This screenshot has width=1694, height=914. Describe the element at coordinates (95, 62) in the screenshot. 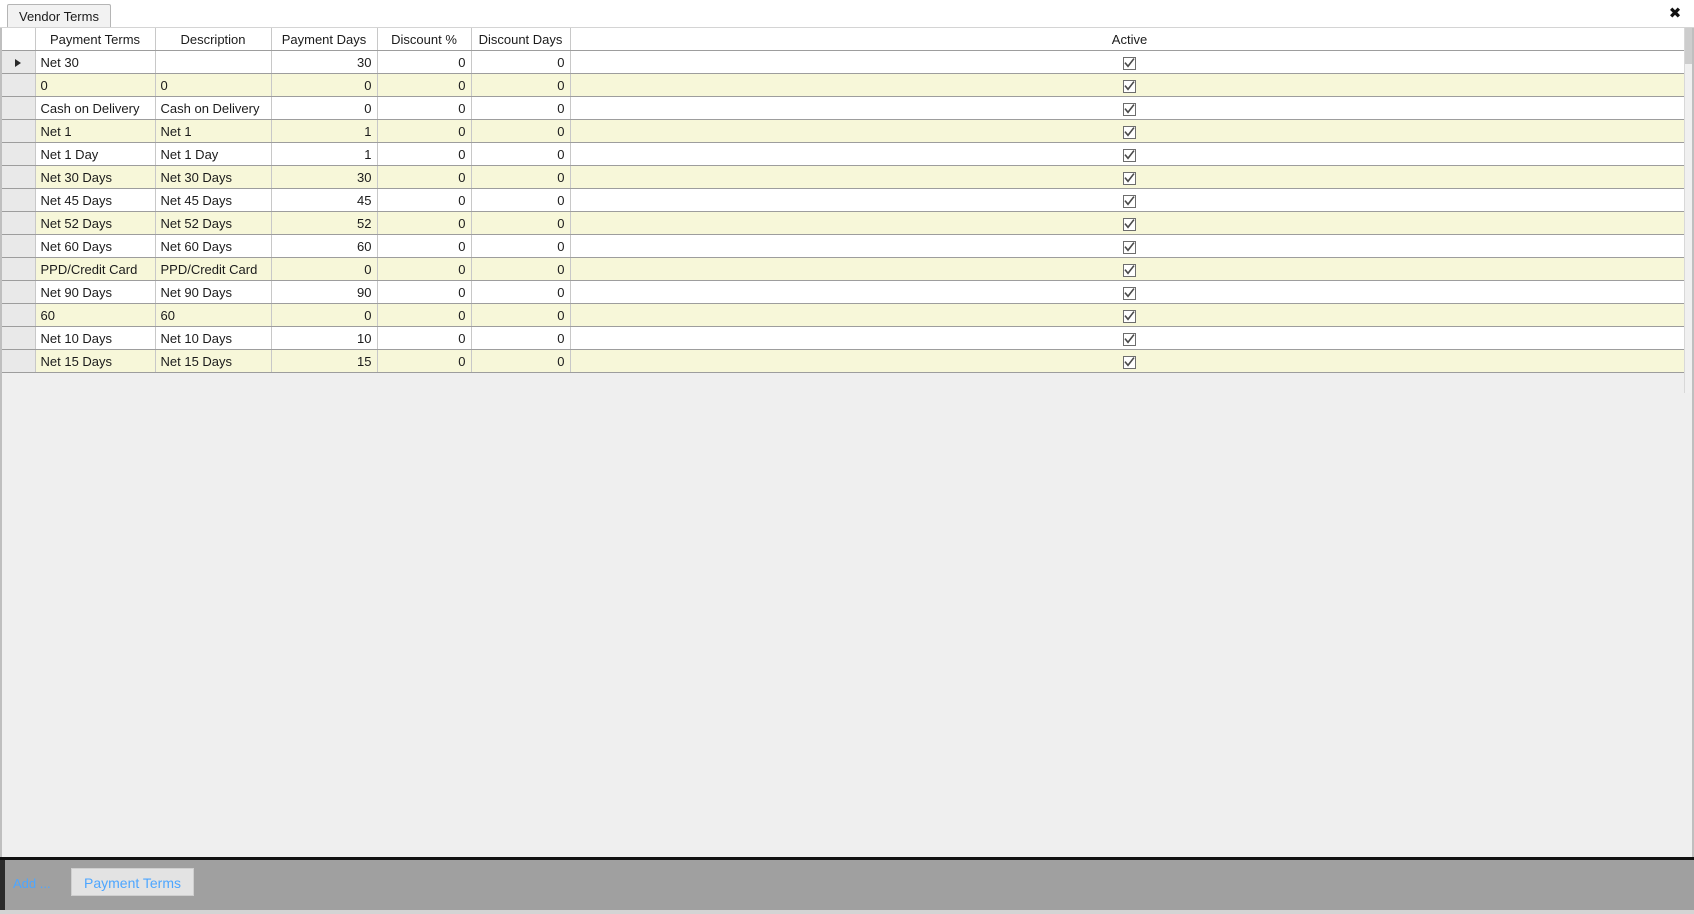

I see `cell-payment-terms: Net 30` at that location.